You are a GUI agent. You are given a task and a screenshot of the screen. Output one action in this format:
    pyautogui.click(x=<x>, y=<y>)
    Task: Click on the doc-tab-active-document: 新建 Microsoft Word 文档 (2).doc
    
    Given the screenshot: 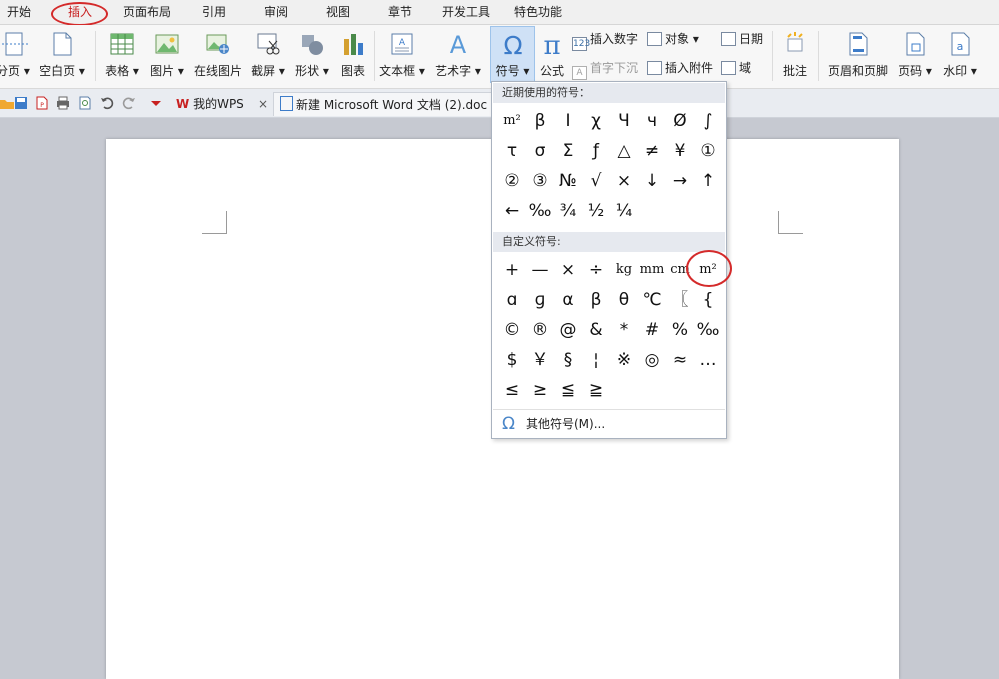 What is the action you would take?
    pyautogui.click(x=388, y=104)
    